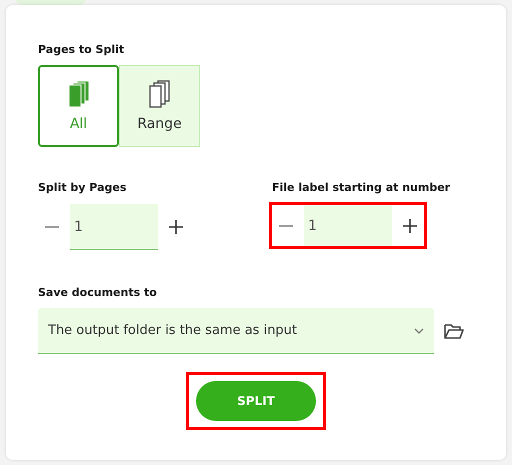  I want to click on page-mode-toggle: Range, so click(159, 106).